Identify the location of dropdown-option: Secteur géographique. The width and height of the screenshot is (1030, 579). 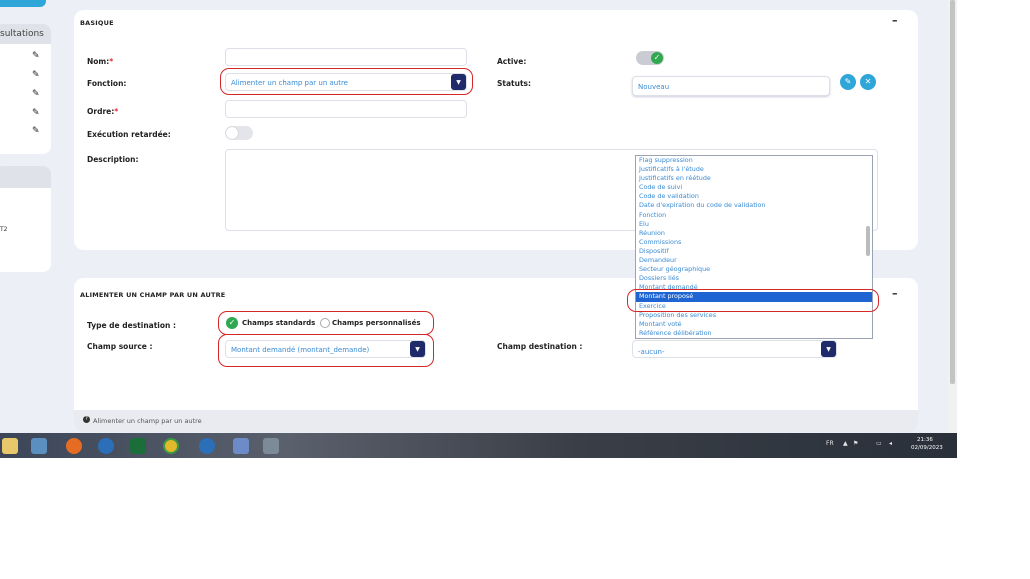
(754, 269).